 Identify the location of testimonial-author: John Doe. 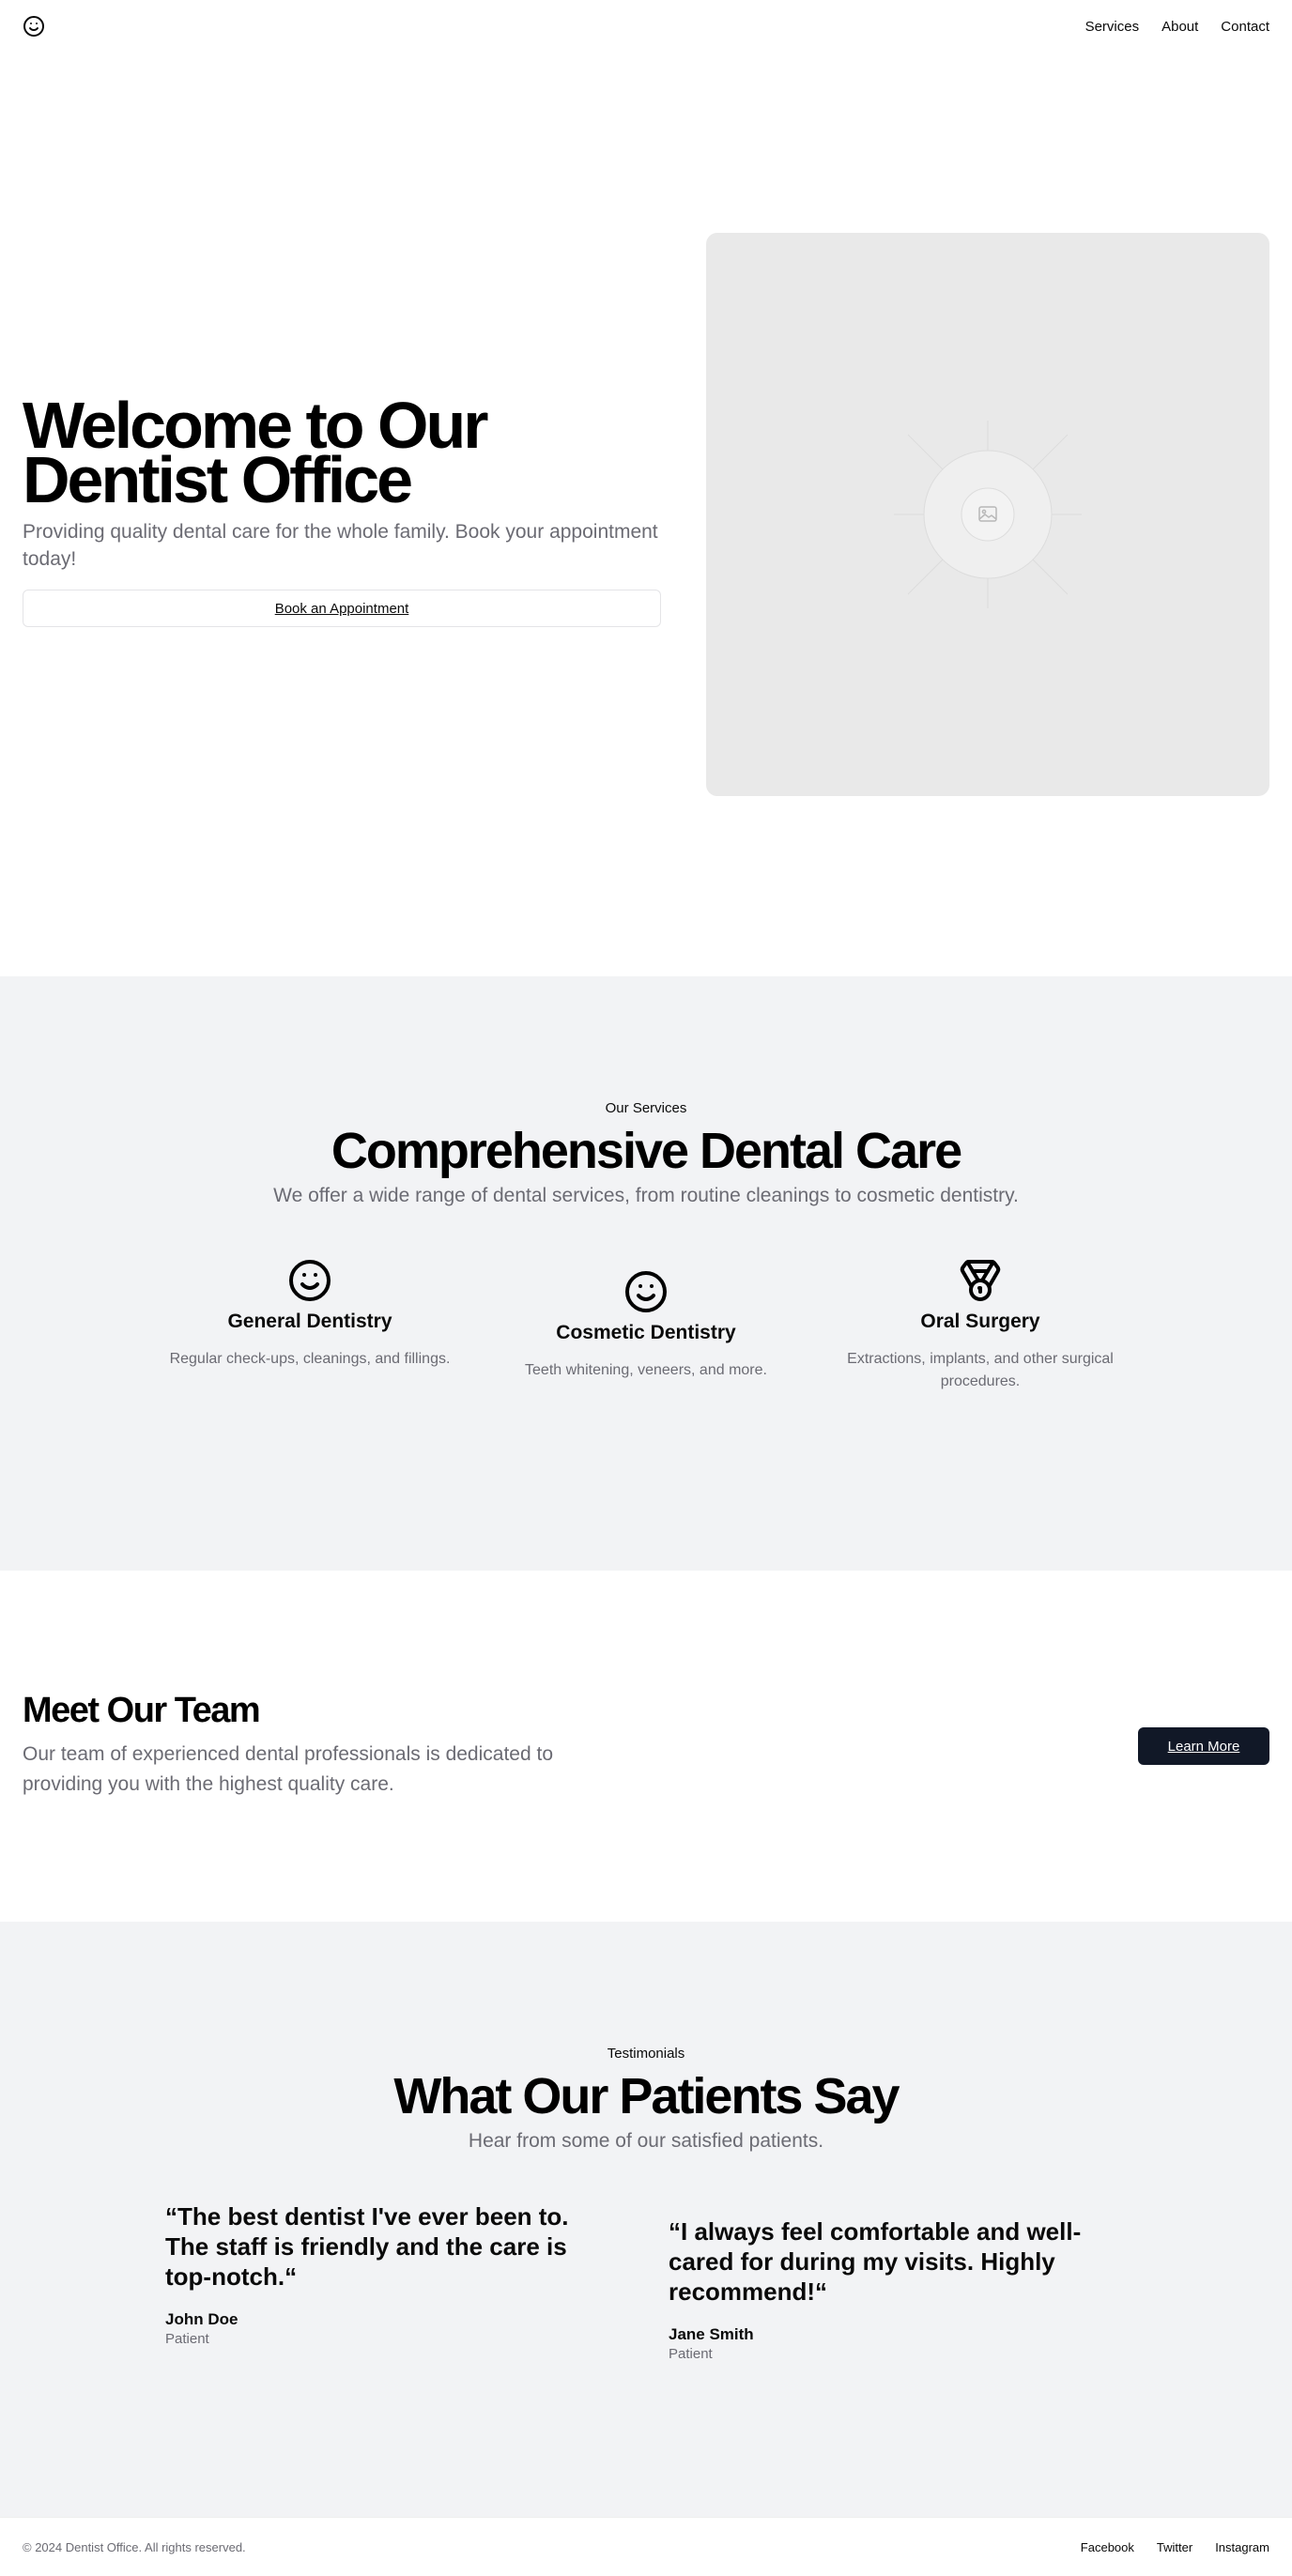
(201, 2319).